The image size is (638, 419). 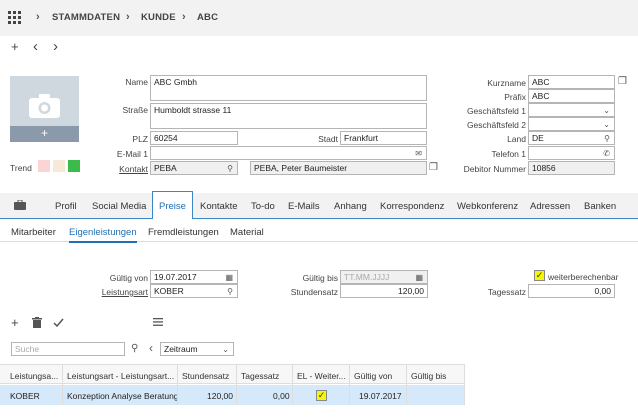 What do you see at coordinates (35, 46) in the screenshot?
I see `back-icon: ‹` at bounding box center [35, 46].